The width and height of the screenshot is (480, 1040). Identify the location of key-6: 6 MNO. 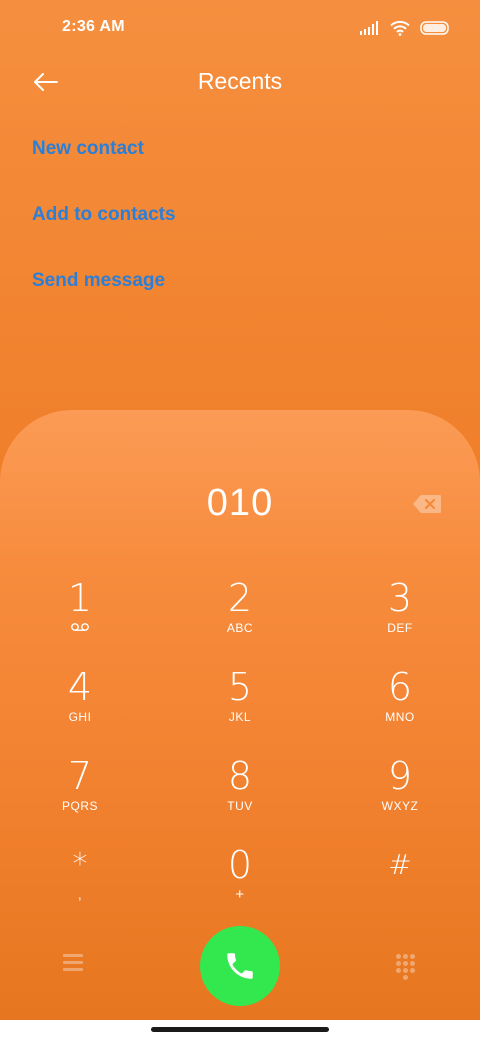
(400, 705).